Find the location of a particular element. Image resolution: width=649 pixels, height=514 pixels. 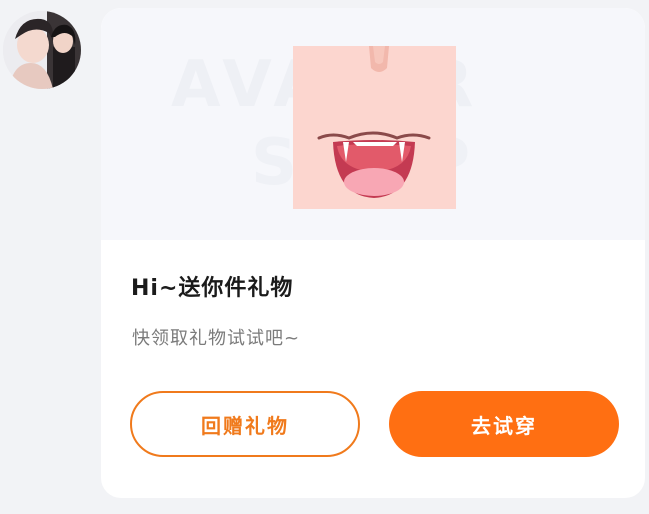

gift-subtitle: 快领取礼物试试吧~ is located at coordinates (216, 338).